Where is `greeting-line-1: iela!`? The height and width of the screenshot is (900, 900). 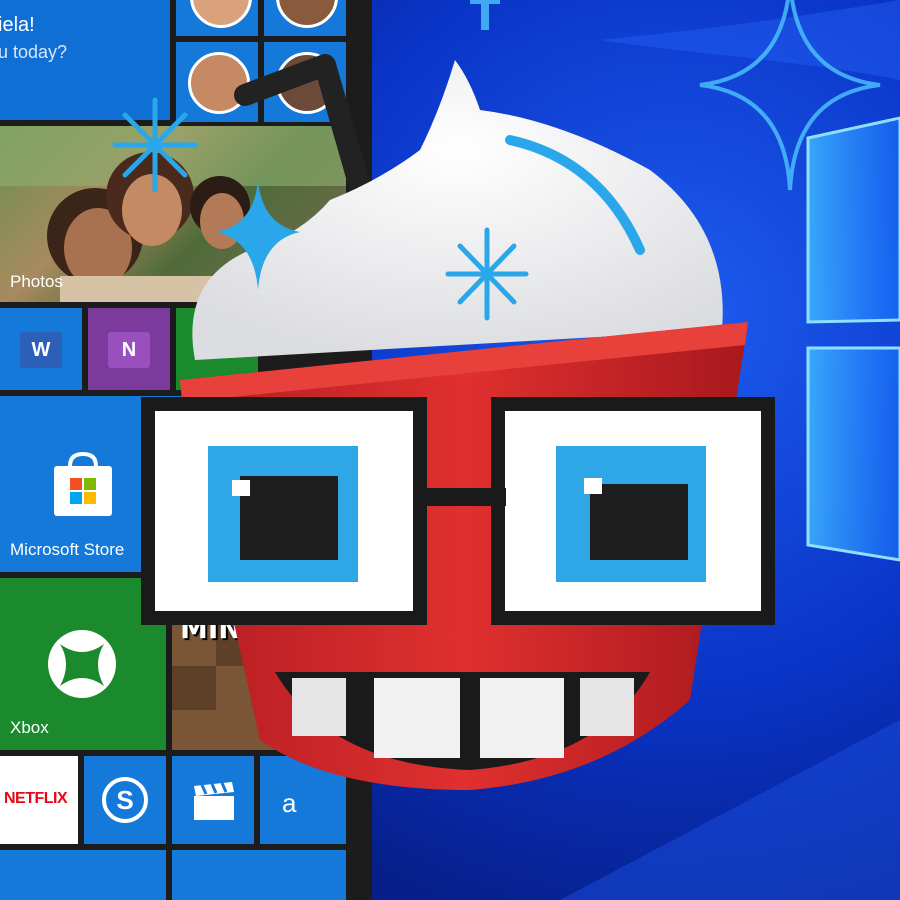 greeting-line-1: iela! is located at coordinates (17, 25).